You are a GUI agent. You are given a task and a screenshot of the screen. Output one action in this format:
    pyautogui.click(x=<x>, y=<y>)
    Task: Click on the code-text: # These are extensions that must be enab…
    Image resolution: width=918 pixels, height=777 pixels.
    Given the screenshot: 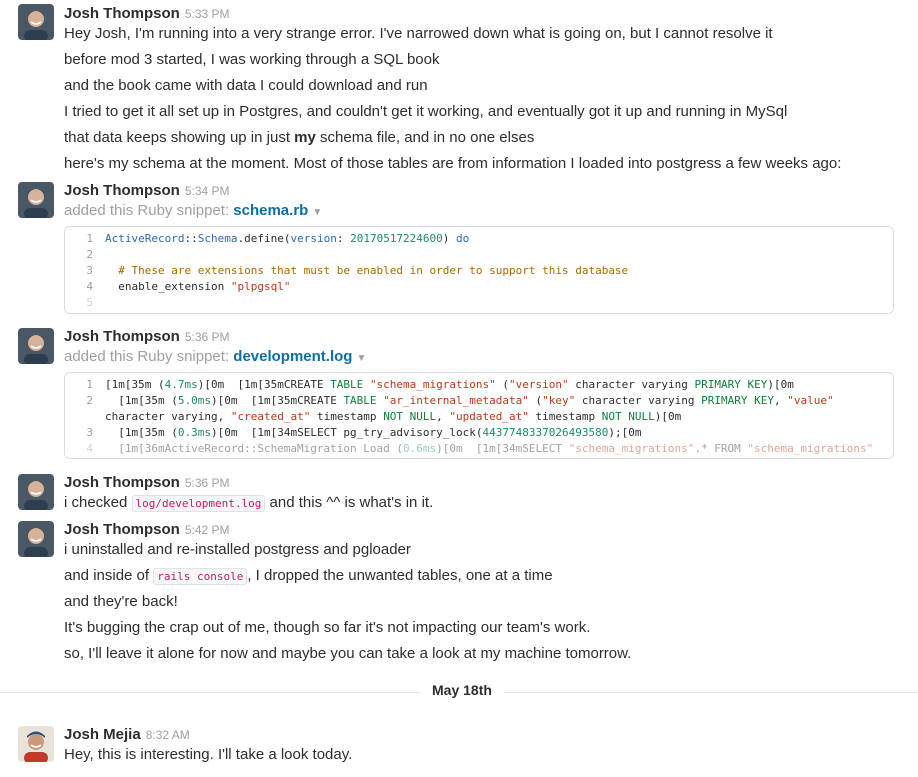 What is the action you would take?
    pyautogui.click(x=367, y=270)
    